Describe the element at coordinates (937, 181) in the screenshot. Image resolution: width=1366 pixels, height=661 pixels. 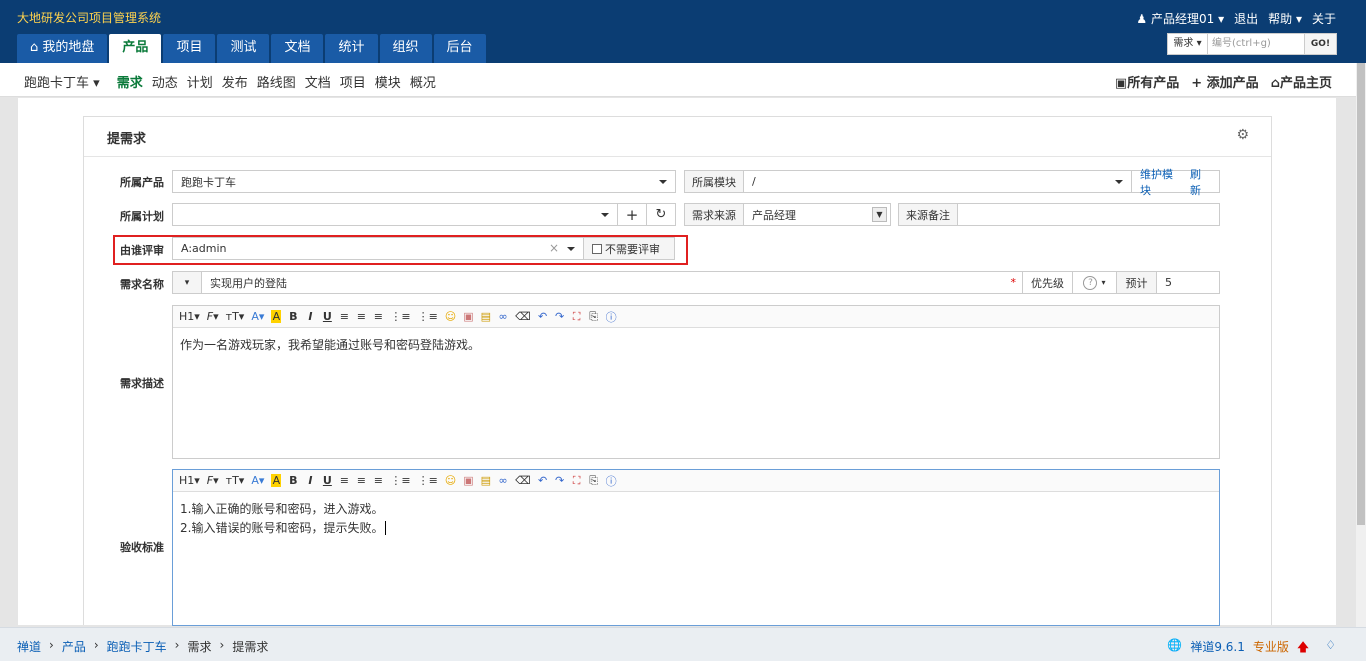
I see `module-select: /` at that location.